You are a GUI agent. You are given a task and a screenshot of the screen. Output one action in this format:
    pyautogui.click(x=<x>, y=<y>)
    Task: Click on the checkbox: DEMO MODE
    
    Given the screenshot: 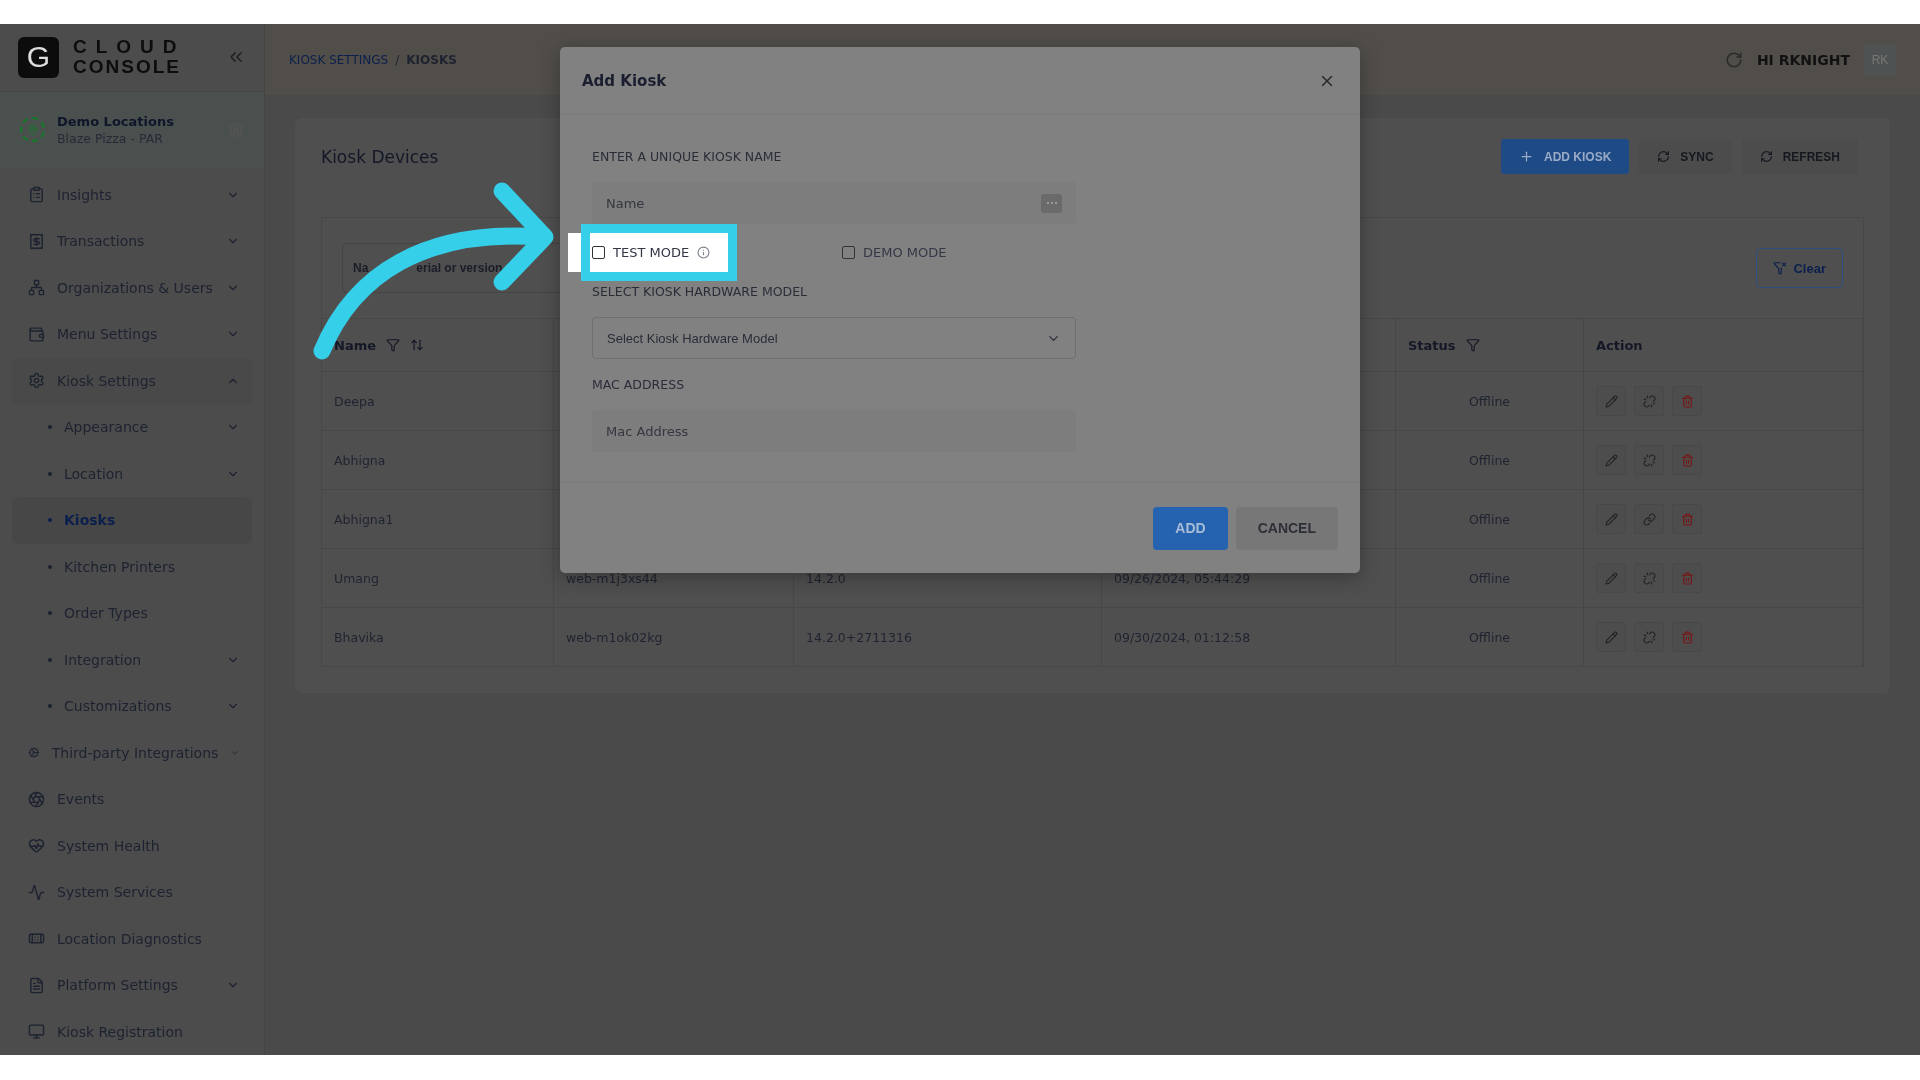 What is the action you would take?
    pyautogui.click(x=894, y=252)
    